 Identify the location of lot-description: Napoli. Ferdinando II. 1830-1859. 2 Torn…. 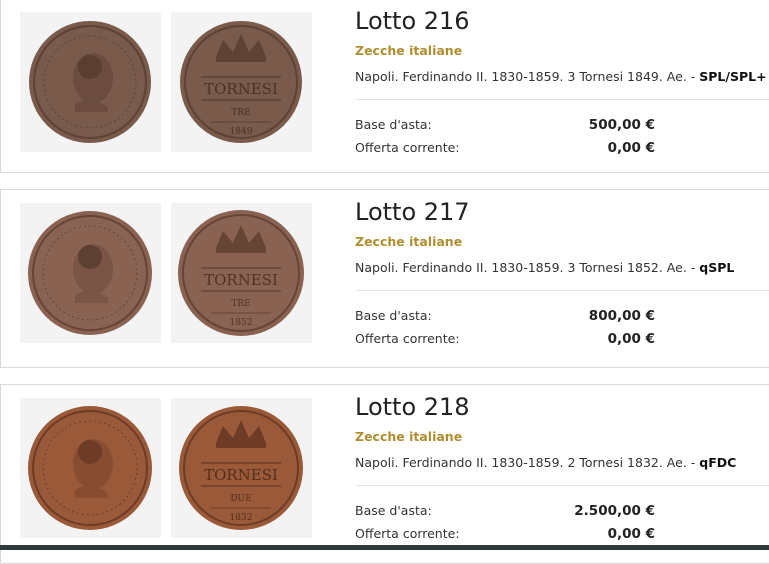
(545, 462).